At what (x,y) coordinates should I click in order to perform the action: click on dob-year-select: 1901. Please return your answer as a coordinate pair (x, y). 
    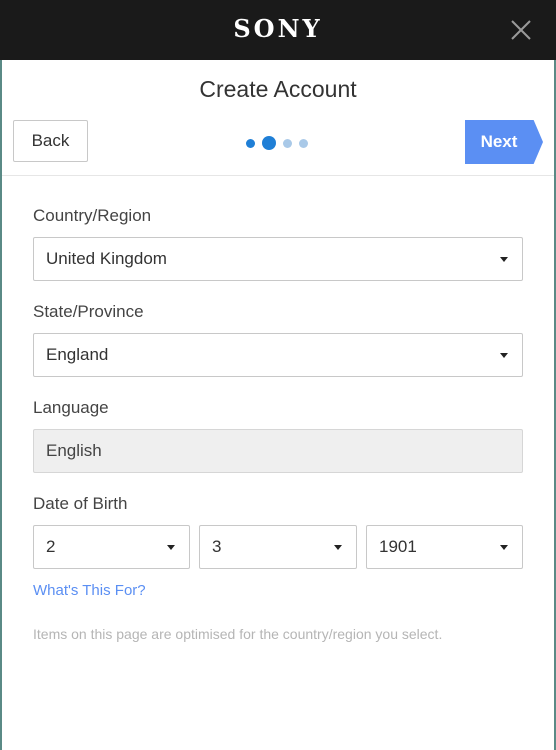
    Looking at the image, I should click on (444, 547).